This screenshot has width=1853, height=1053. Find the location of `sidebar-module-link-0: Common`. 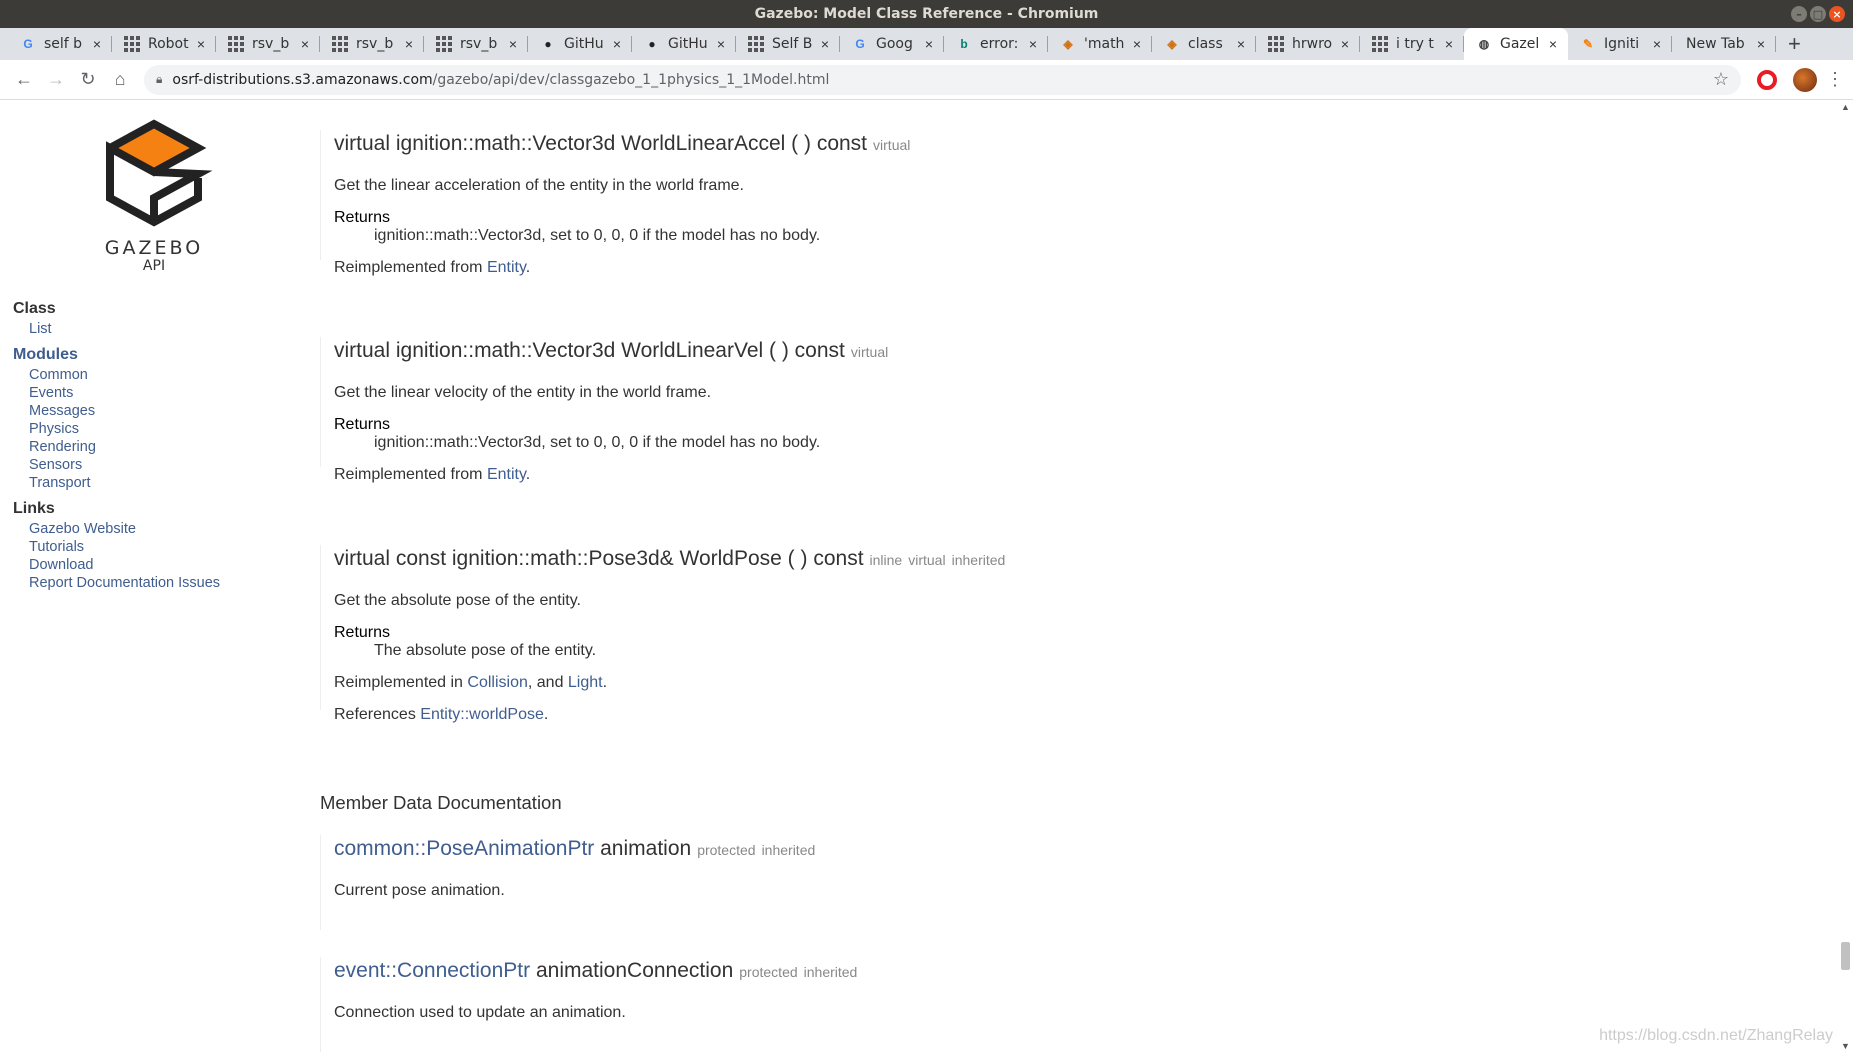

sidebar-module-link-0: Common is located at coordinates (124, 375).